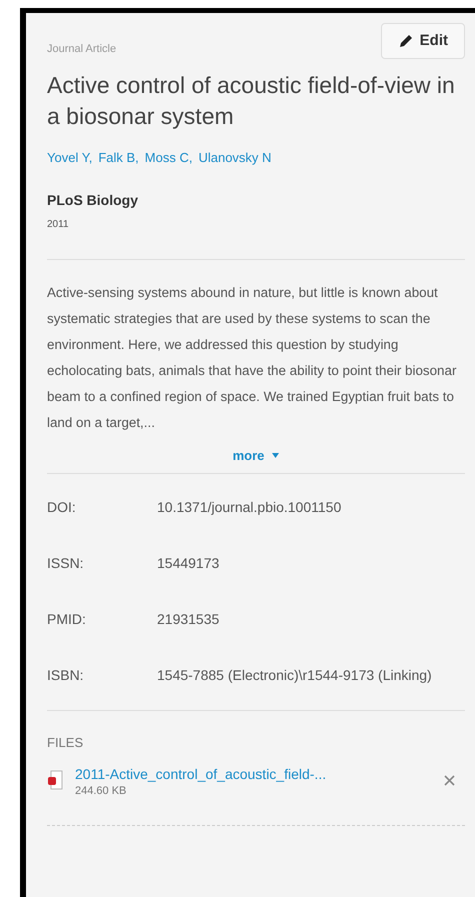 This screenshot has width=475, height=897. What do you see at coordinates (69, 158) in the screenshot?
I see `author-link: Yovel Y,` at bounding box center [69, 158].